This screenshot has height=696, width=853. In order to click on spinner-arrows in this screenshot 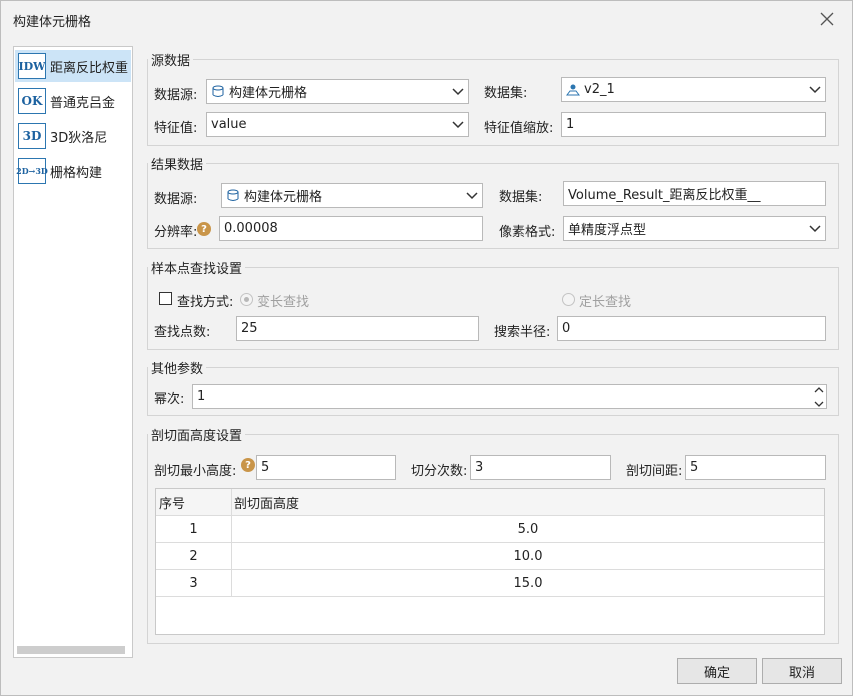, I will do `click(819, 397)`.